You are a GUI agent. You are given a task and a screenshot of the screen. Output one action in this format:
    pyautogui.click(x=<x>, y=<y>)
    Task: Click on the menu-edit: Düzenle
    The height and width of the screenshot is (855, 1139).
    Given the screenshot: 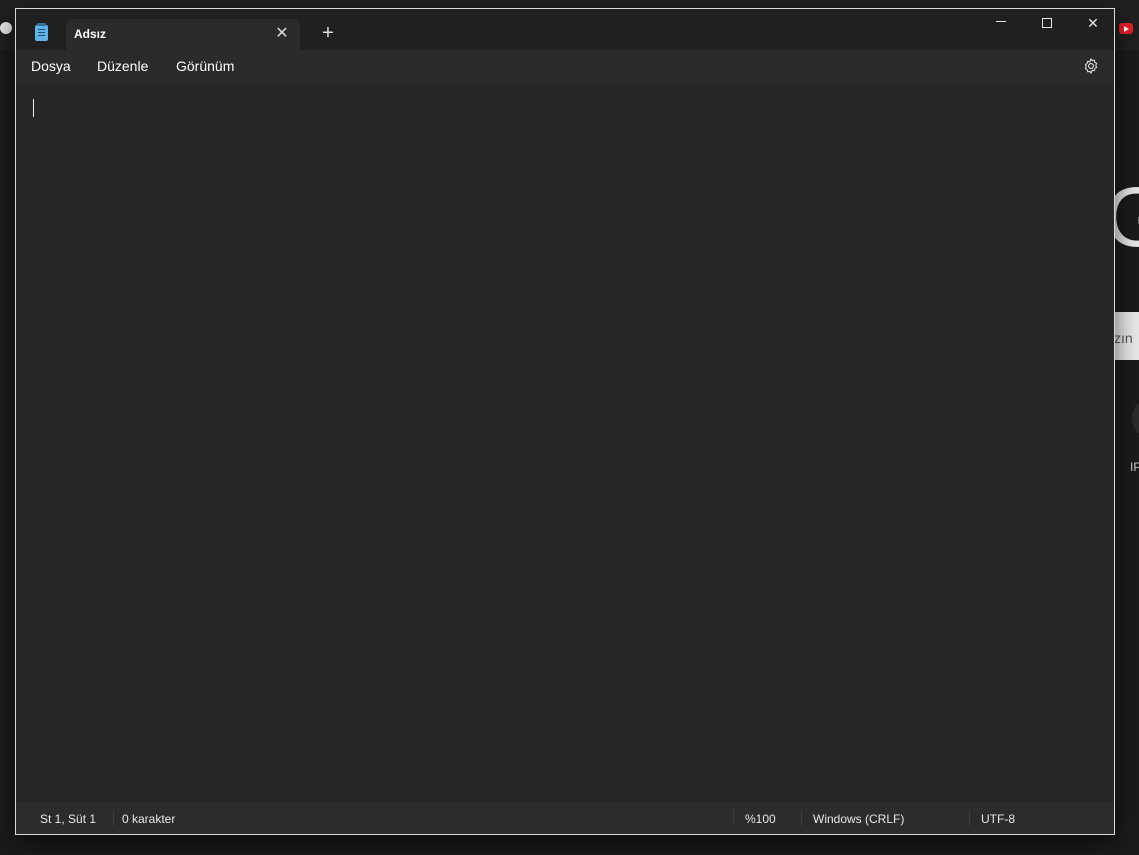 What is the action you would take?
    pyautogui.click(x=122, y=66)
    